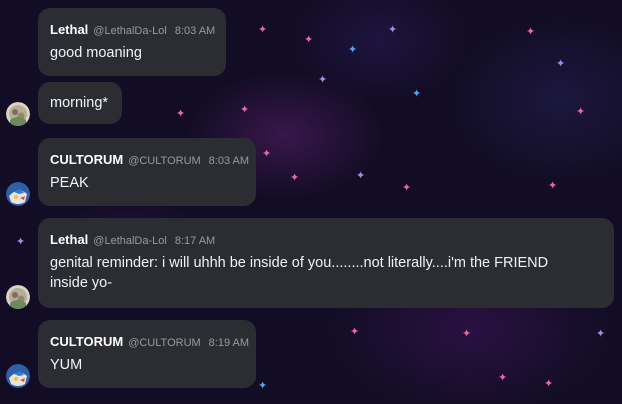 The height and width of the screenshot is (404, 622). Describe the element at coordinates (66, 365) in the screenshot. I see `message-text: YUM` at that location.